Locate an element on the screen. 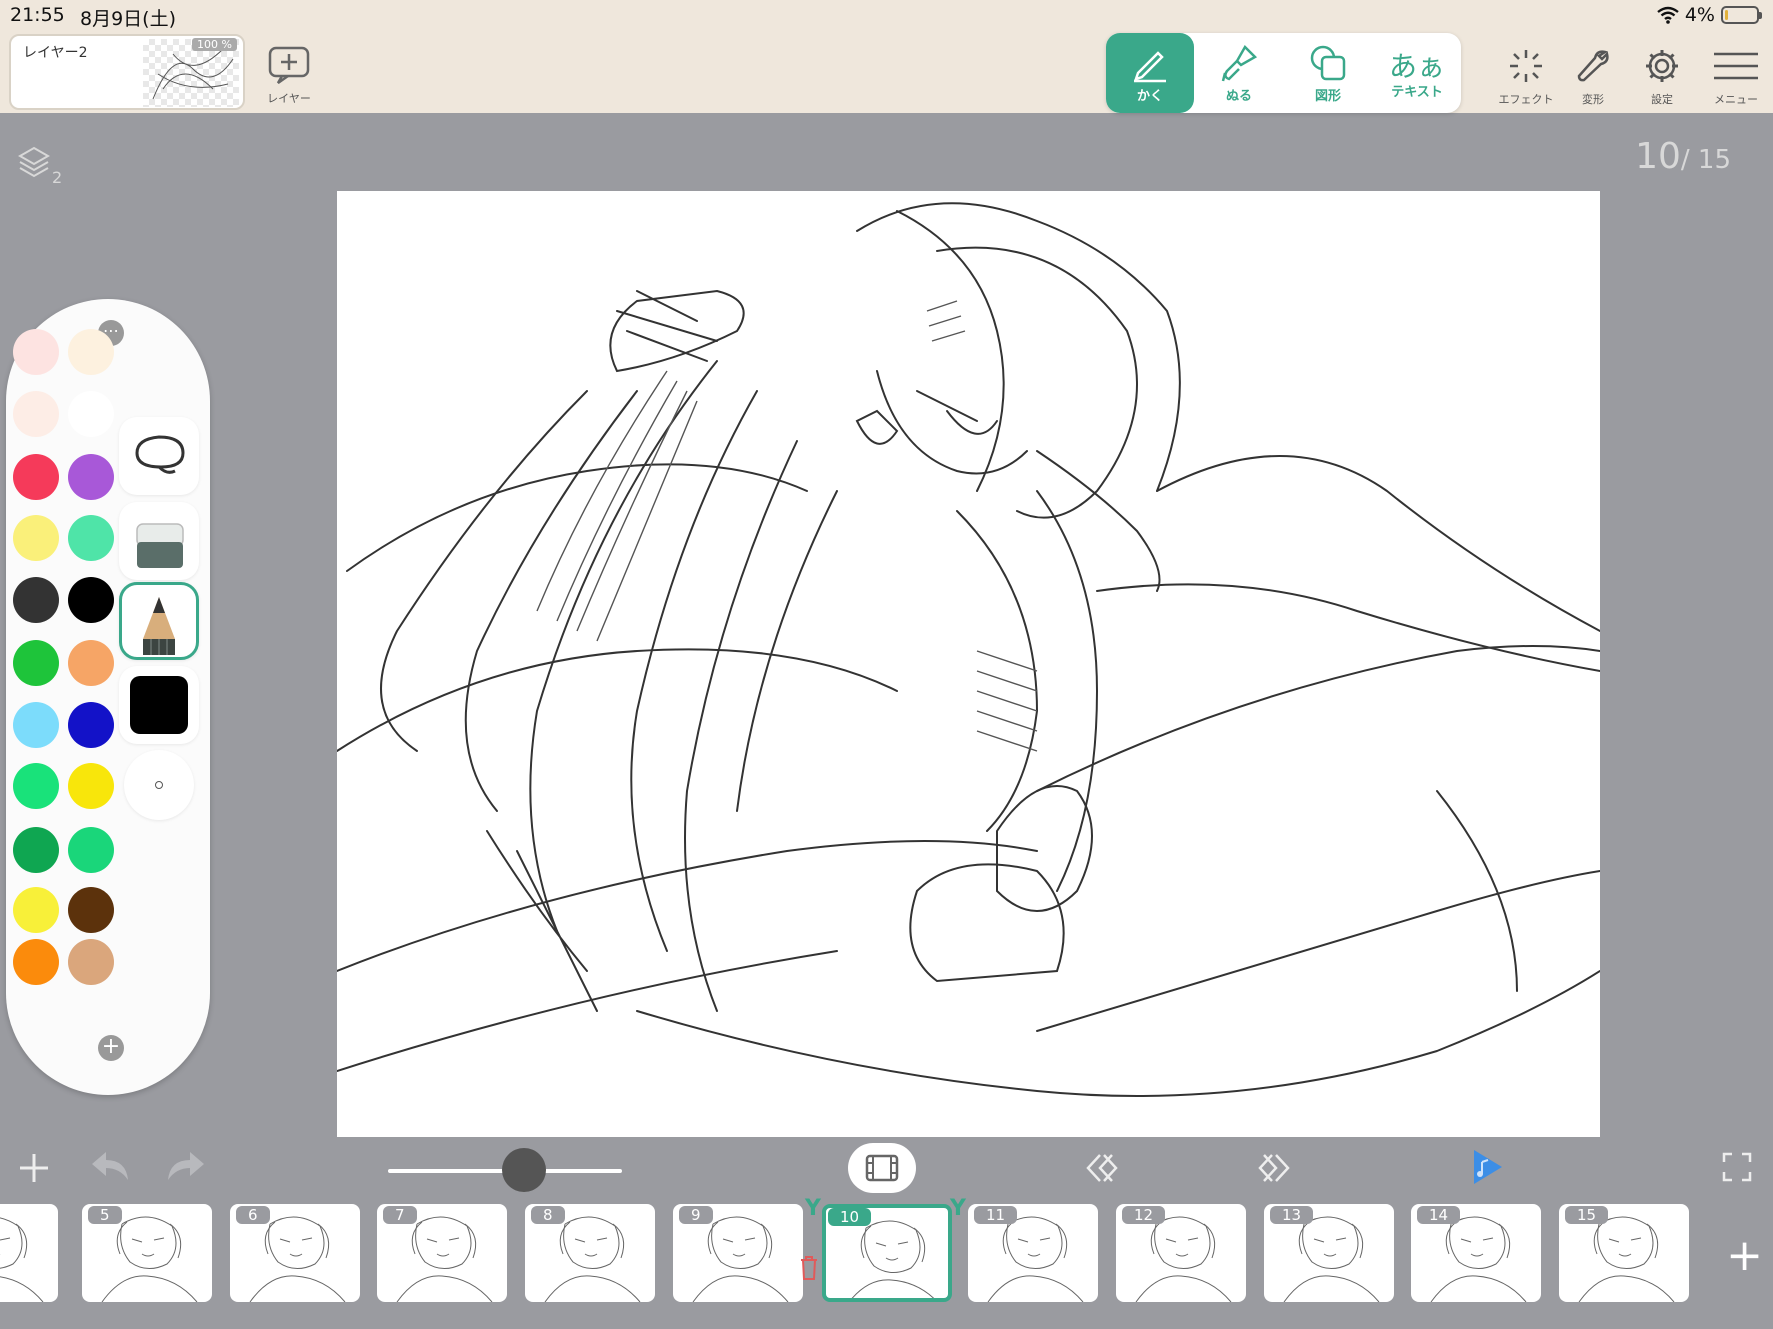 The image size is (1773, 1329). redo-button is located at coordinates (186, 1168).